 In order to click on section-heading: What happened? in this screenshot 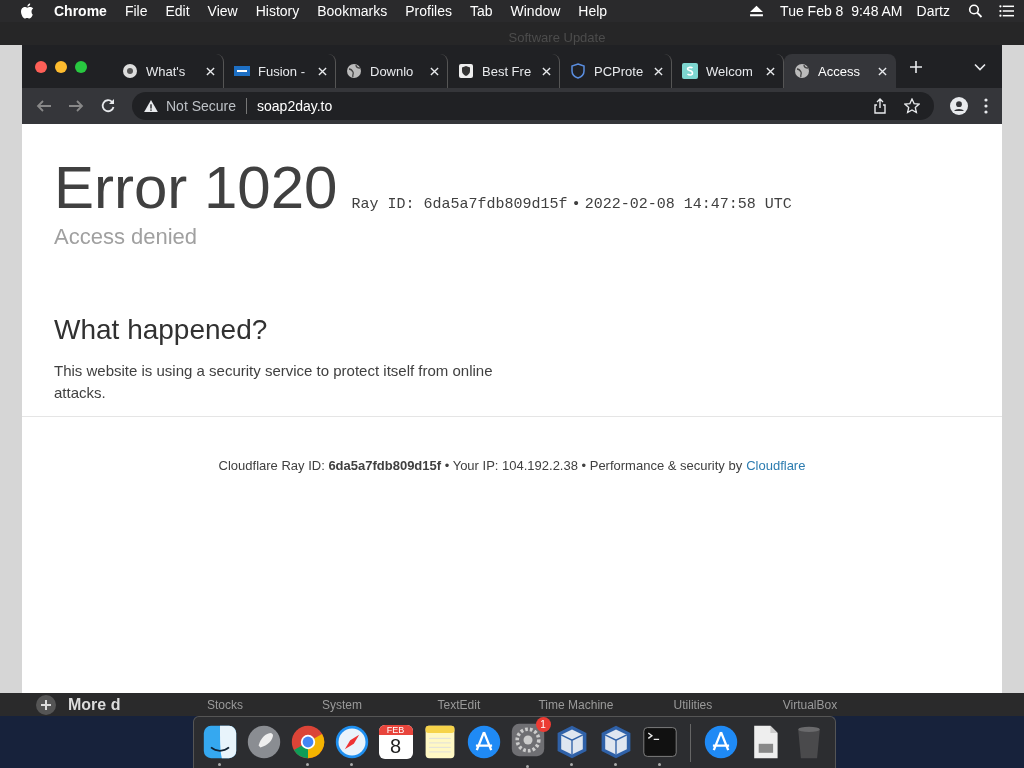, I will do `click(161, 330)`.